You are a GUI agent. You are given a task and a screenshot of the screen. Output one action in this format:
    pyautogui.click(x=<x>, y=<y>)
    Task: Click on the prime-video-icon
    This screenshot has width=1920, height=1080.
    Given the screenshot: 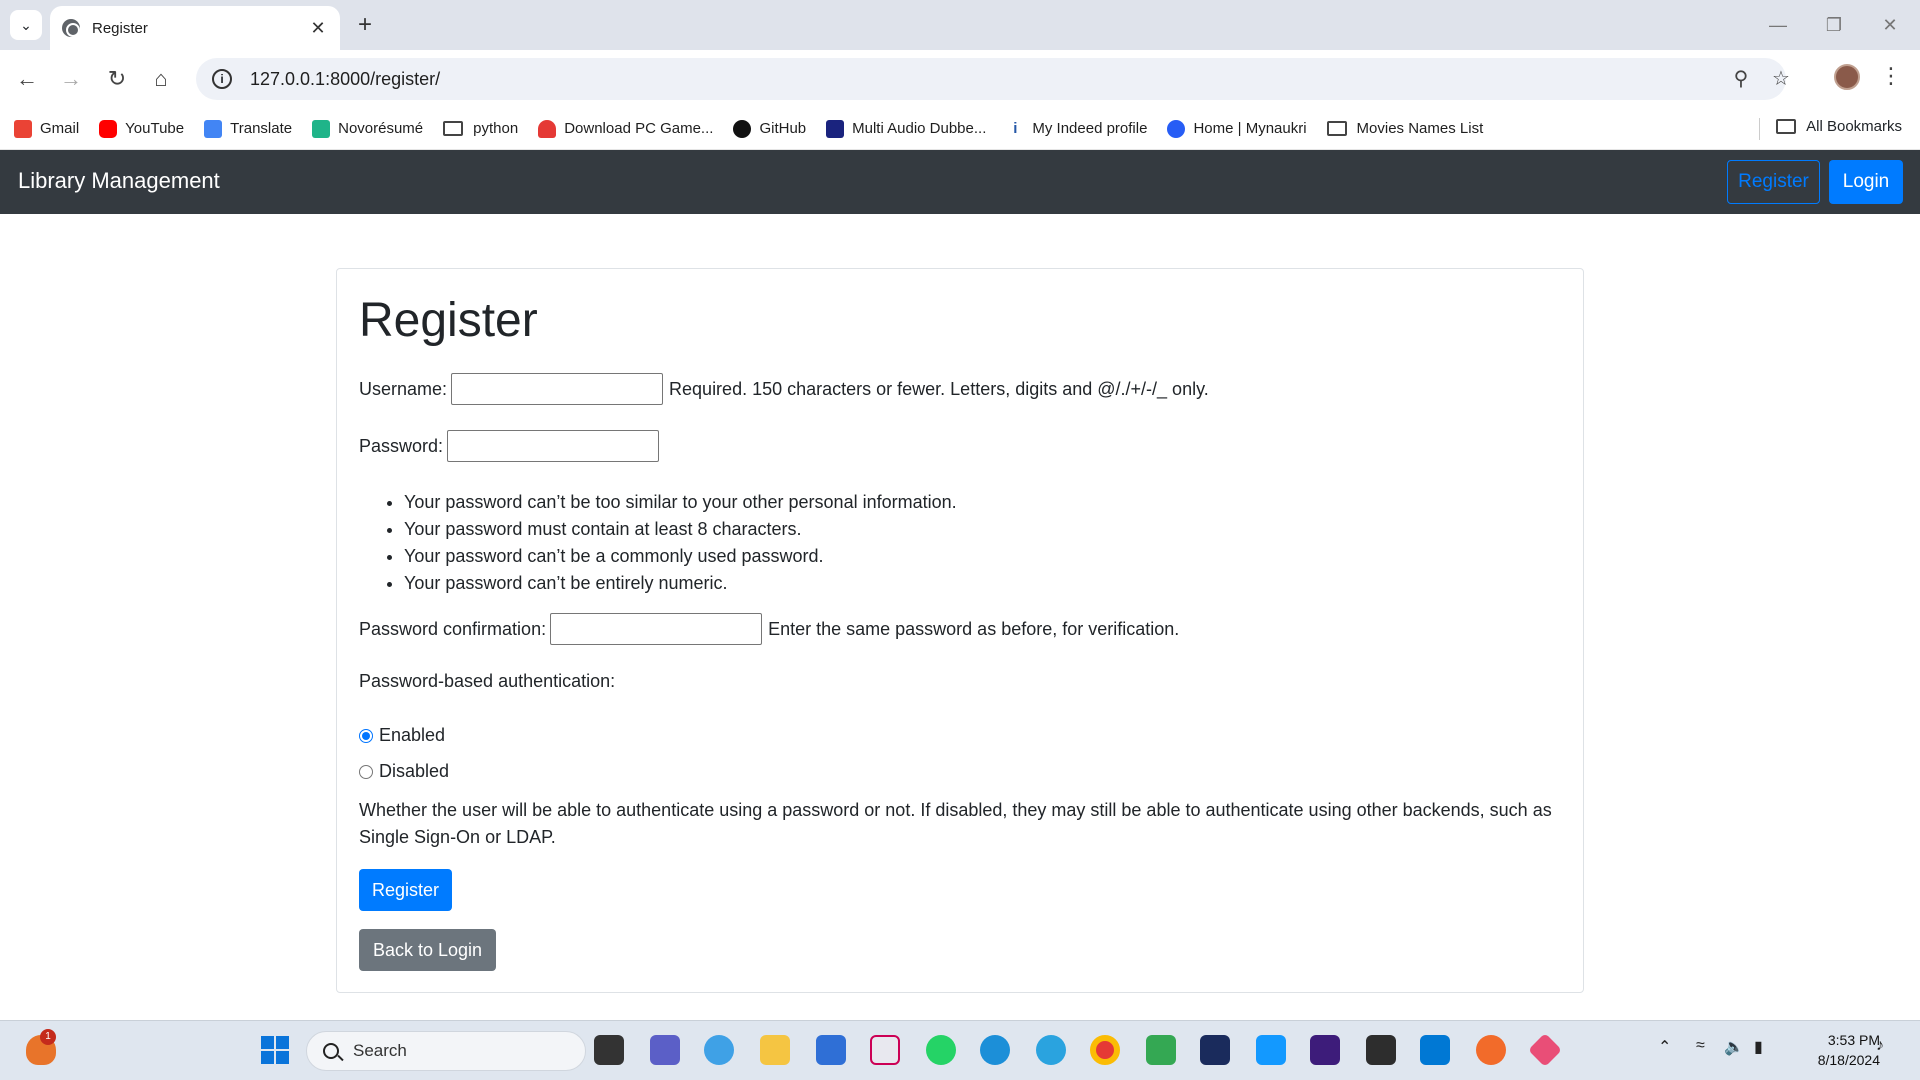 What is the action you would take?
    pyautogui.click(x=1271, y=1050)
    